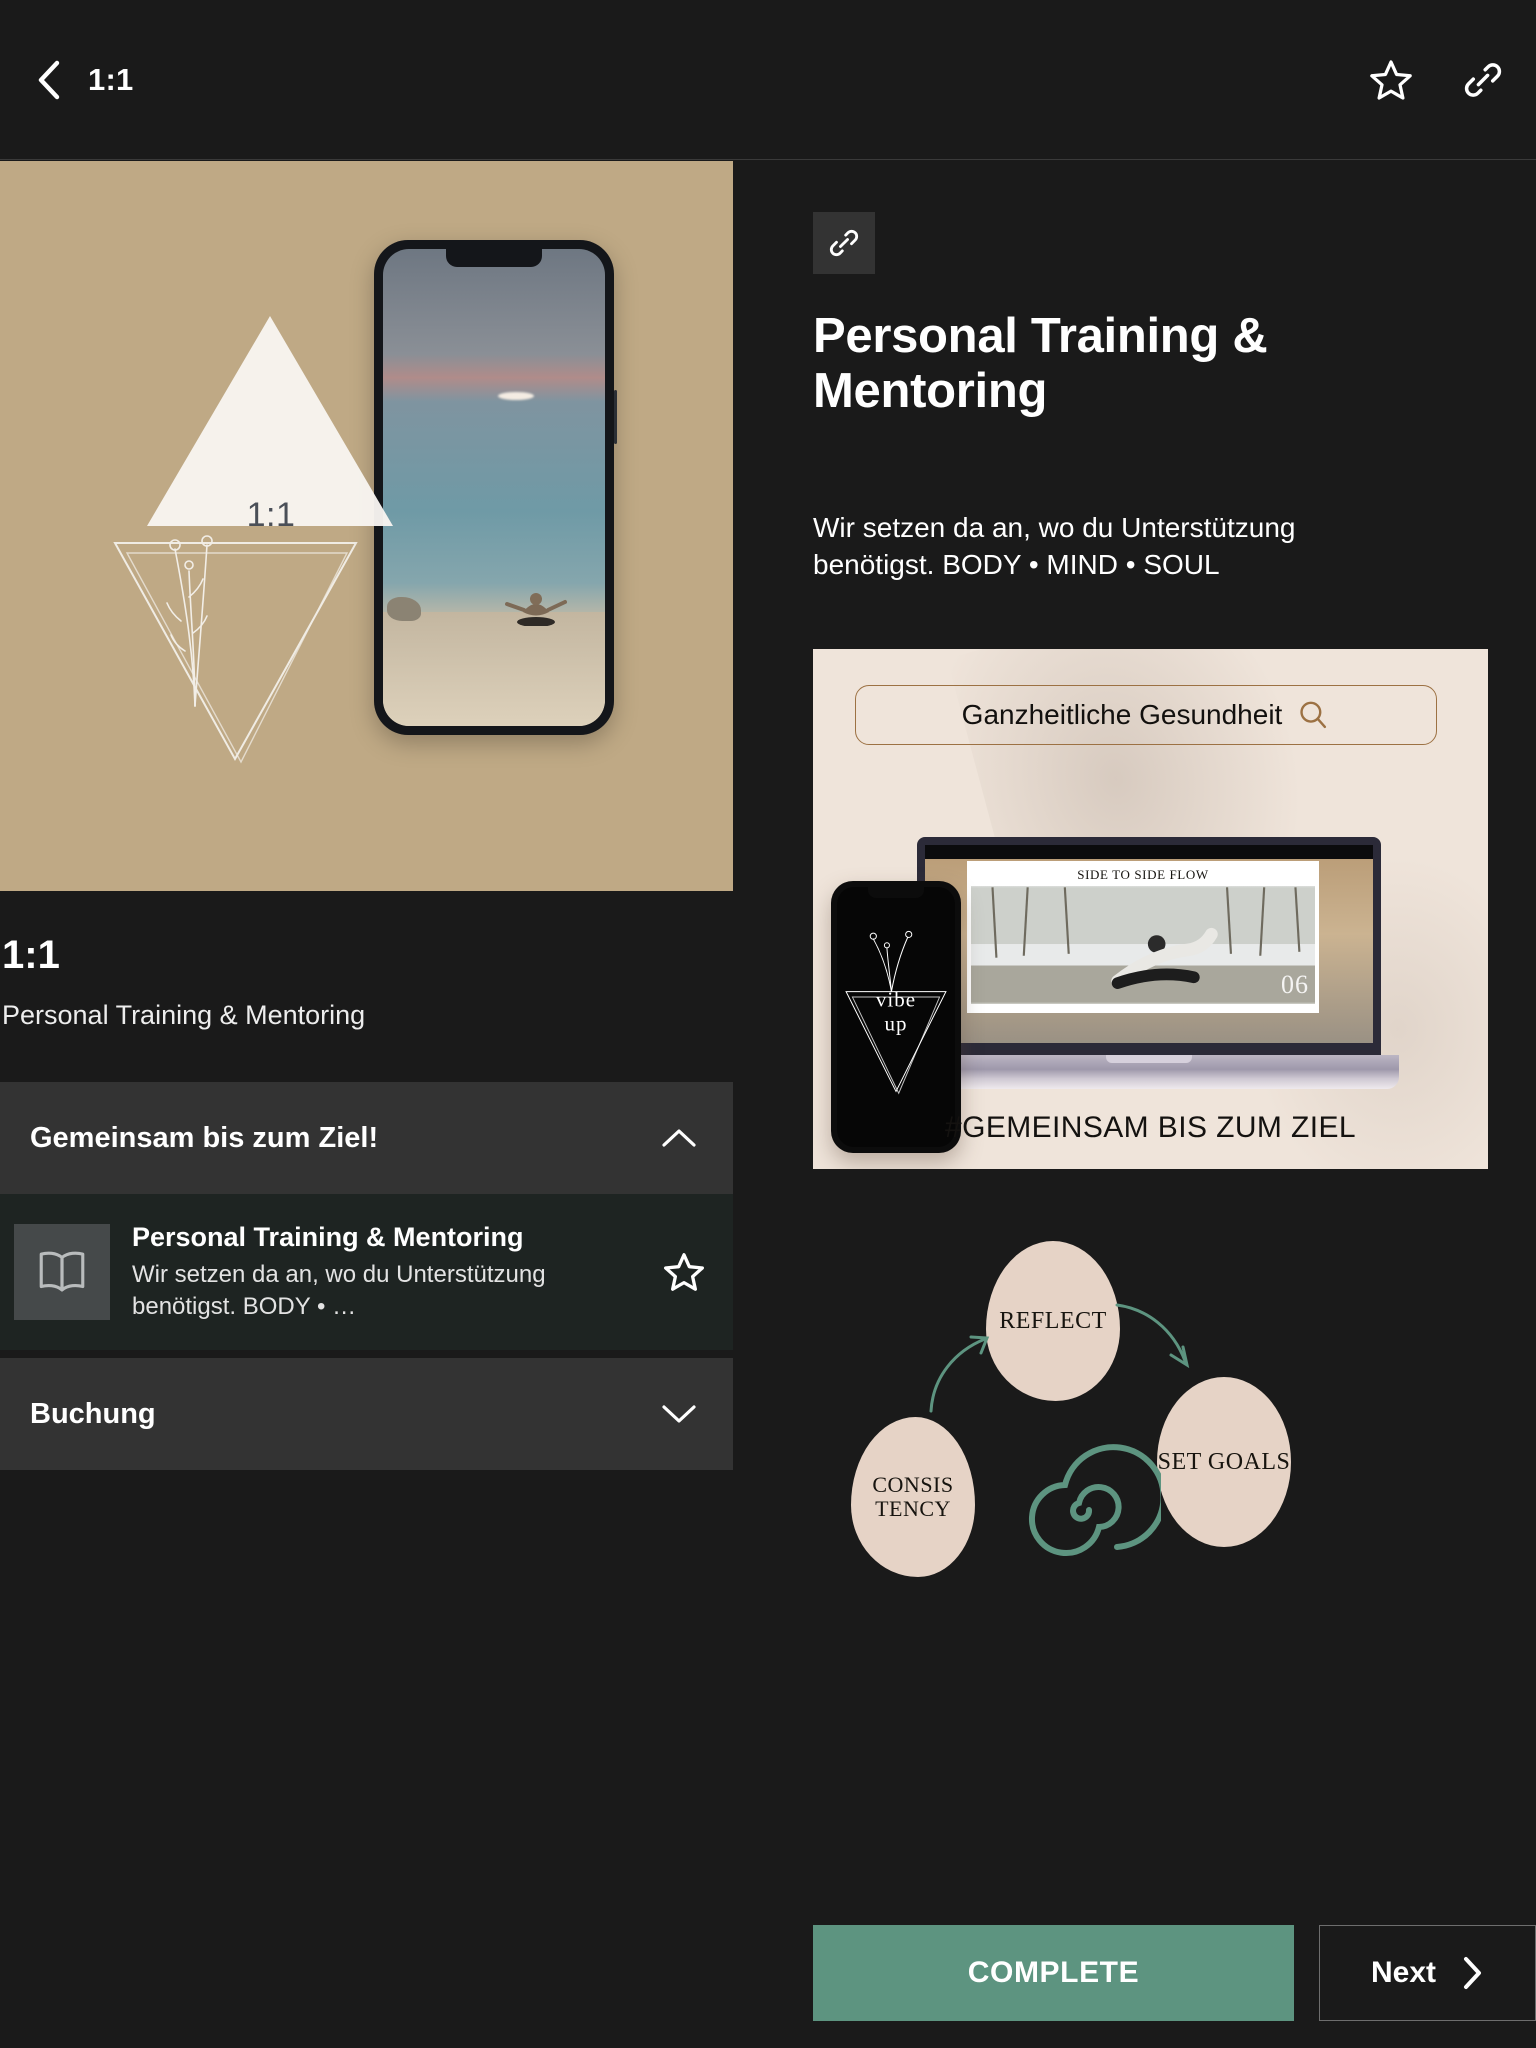 This screenshot has height=2048, width=1536. I want to click on laptop-screen-topbar, so click(1149, 852).